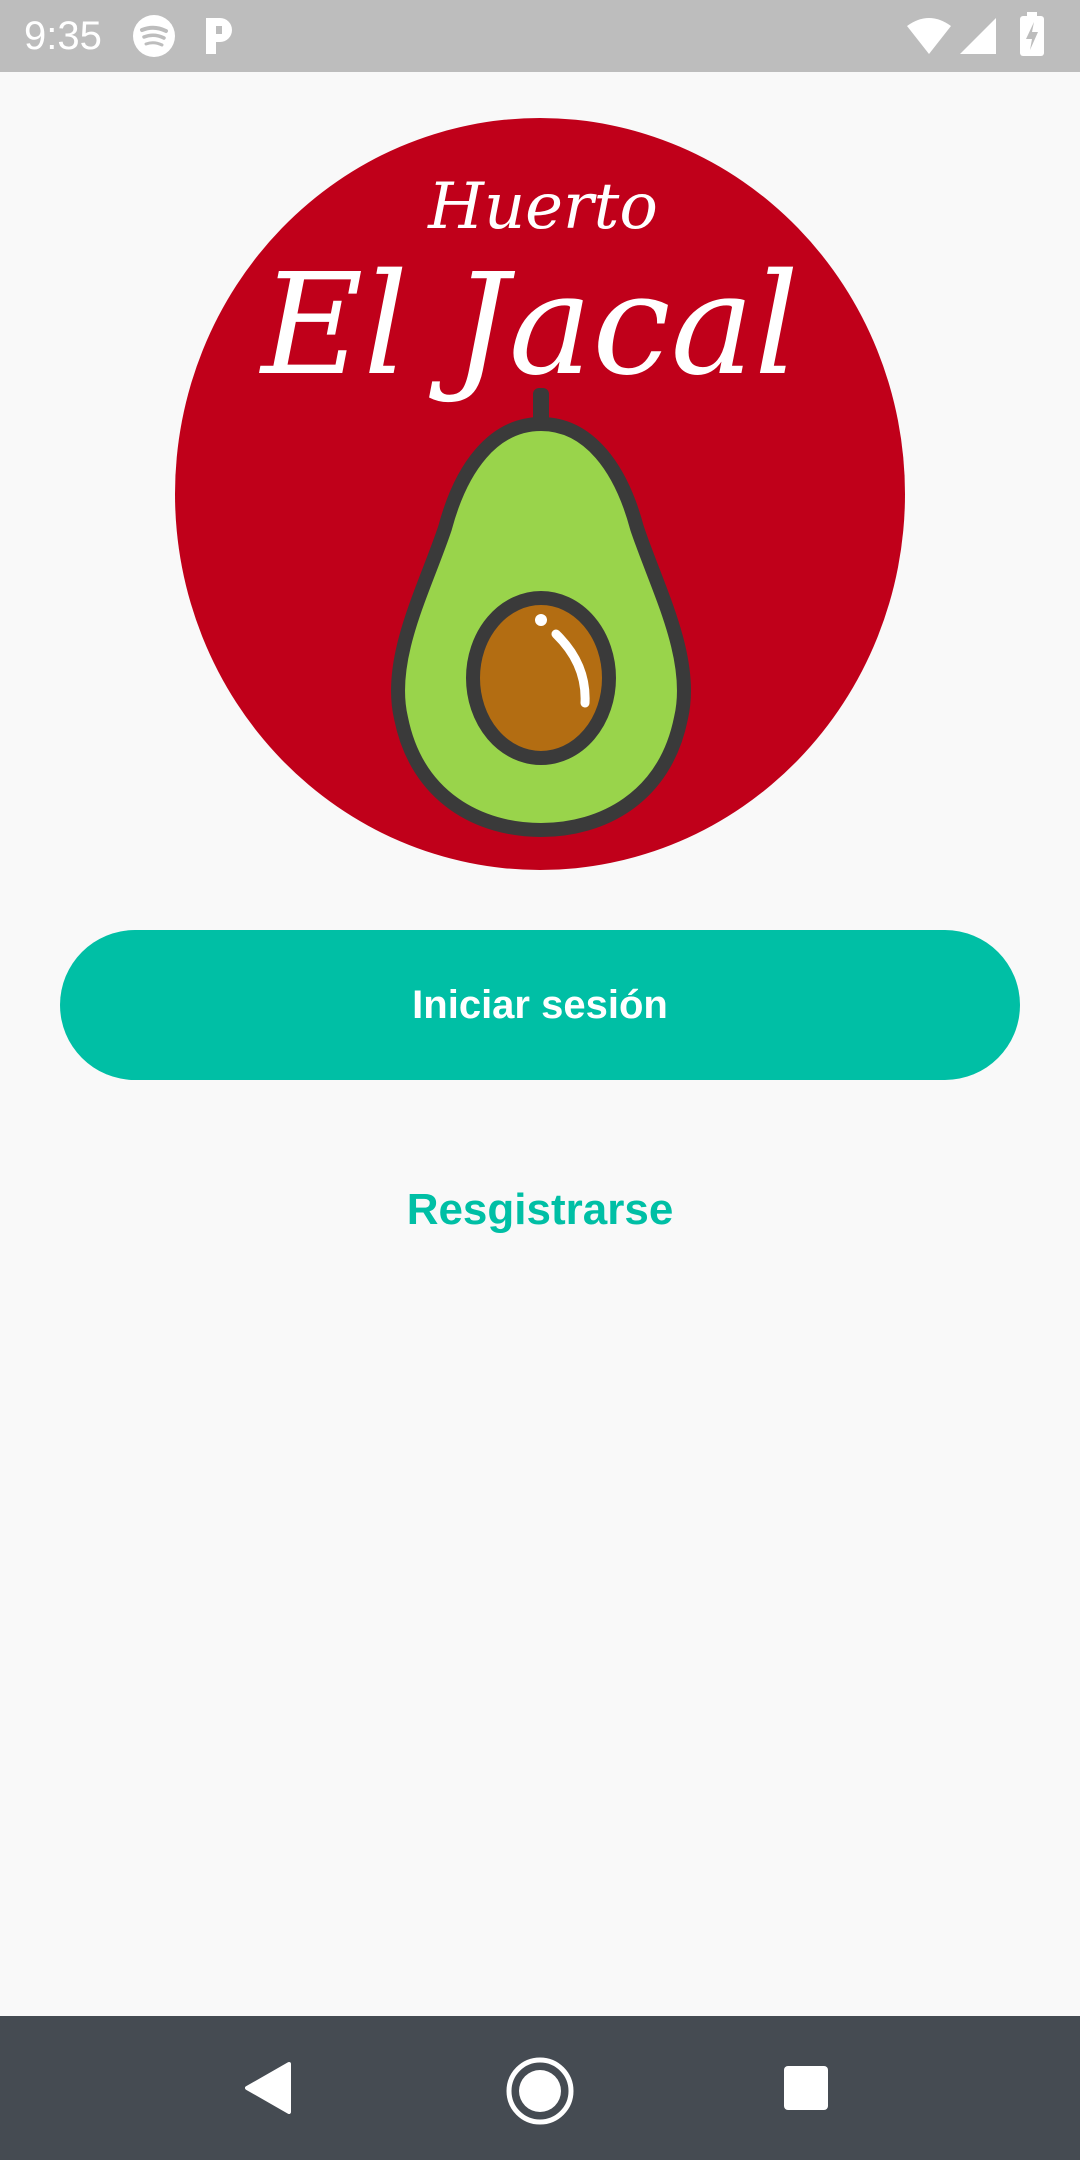 Image resolution: width=1080 pixels, height=2160 pixels. Describe the element at coordinates (154, 36) in the screenshot. I see `spotify-icon` at that location.